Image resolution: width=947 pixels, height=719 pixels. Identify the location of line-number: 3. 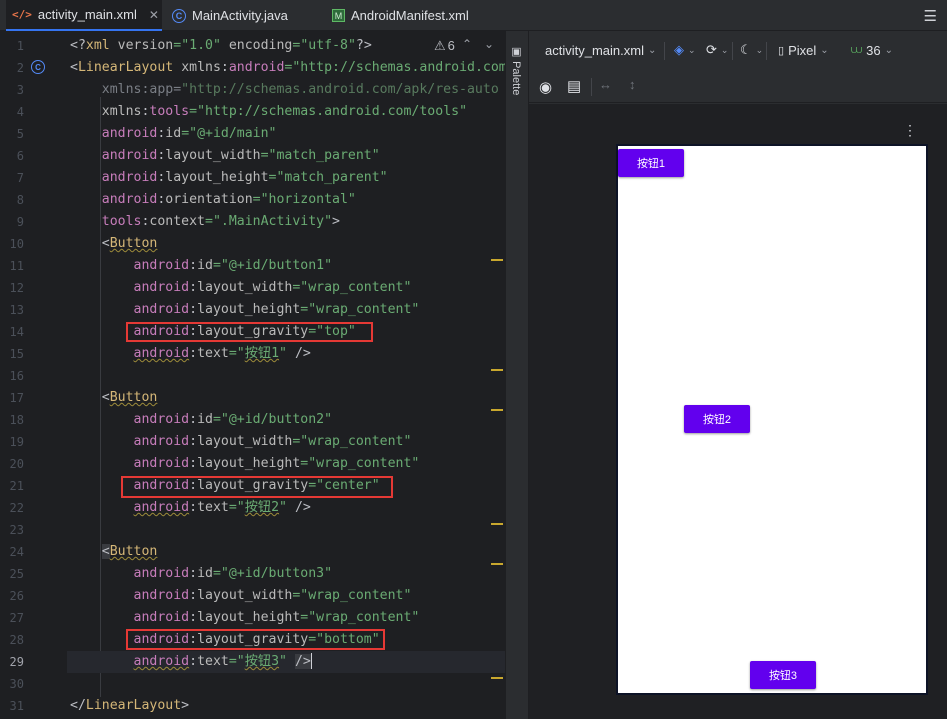
(20, 90).